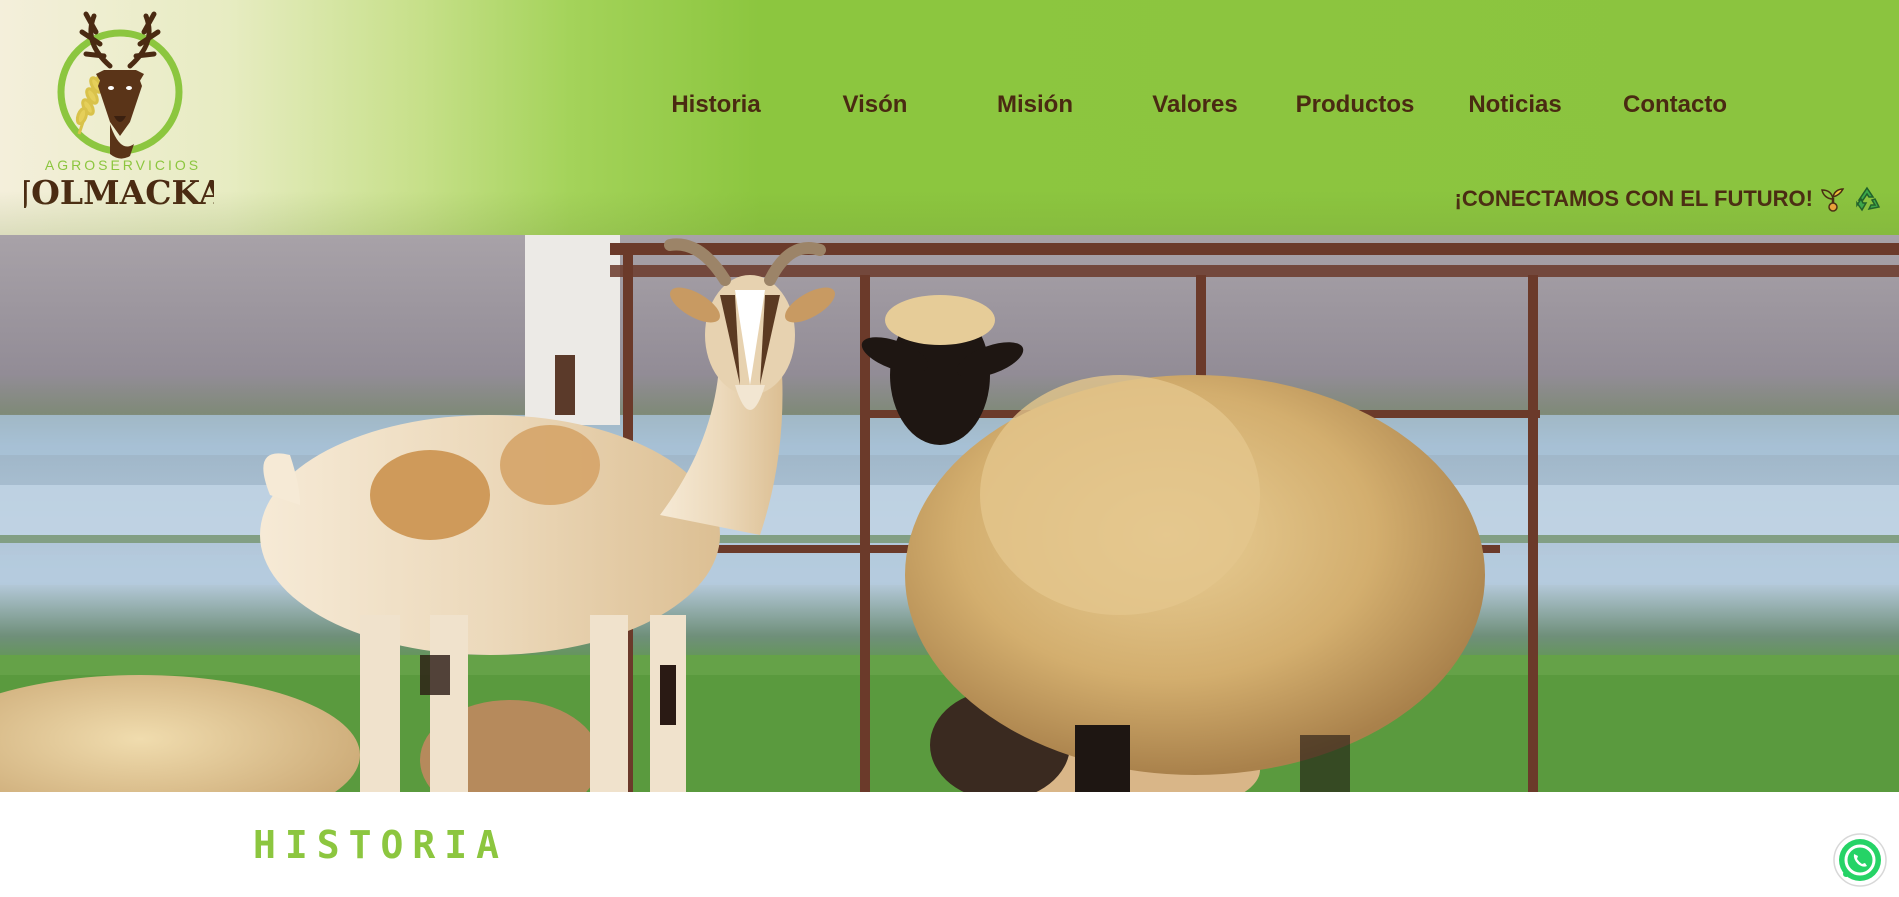 This screenshot has height=897, width=1899. Describe the element at coordinates (1675, 105) in the screenshot. I see `nav-item-contacto: Contacto` at that location.